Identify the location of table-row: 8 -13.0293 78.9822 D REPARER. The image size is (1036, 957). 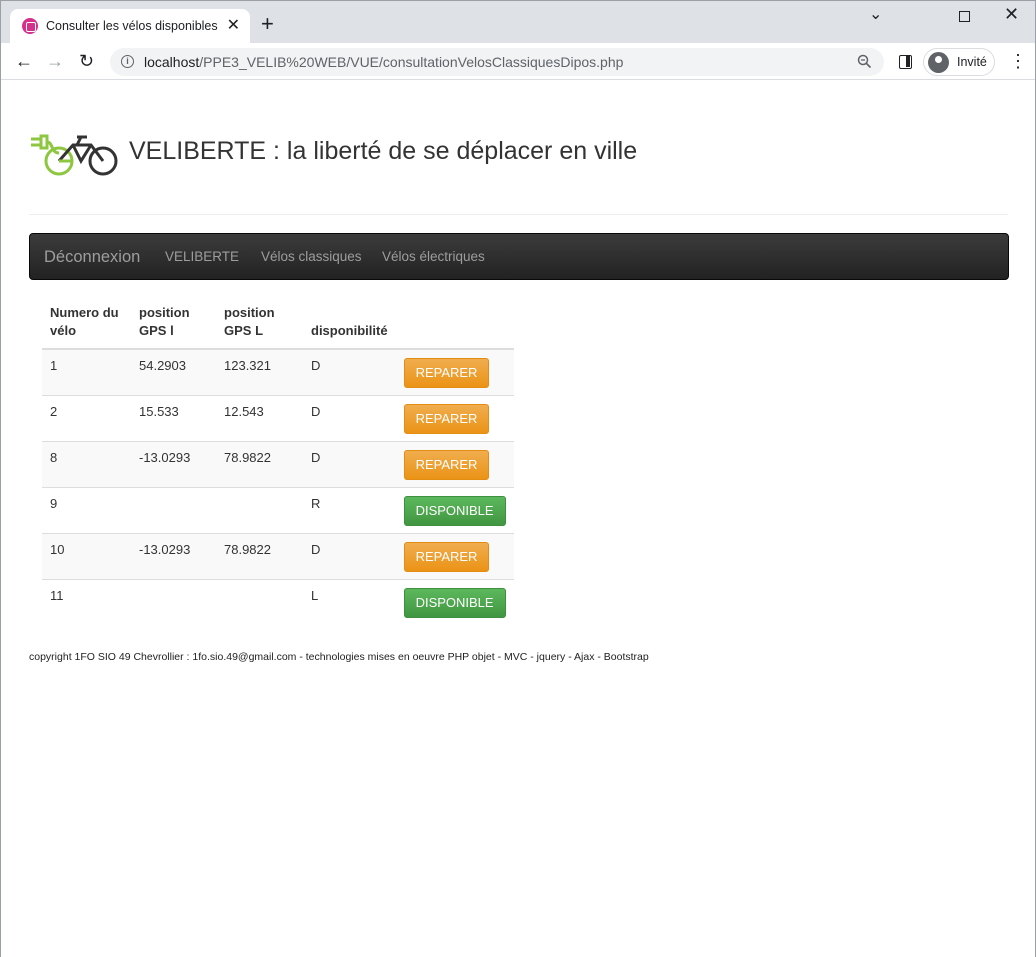
(278, 463).